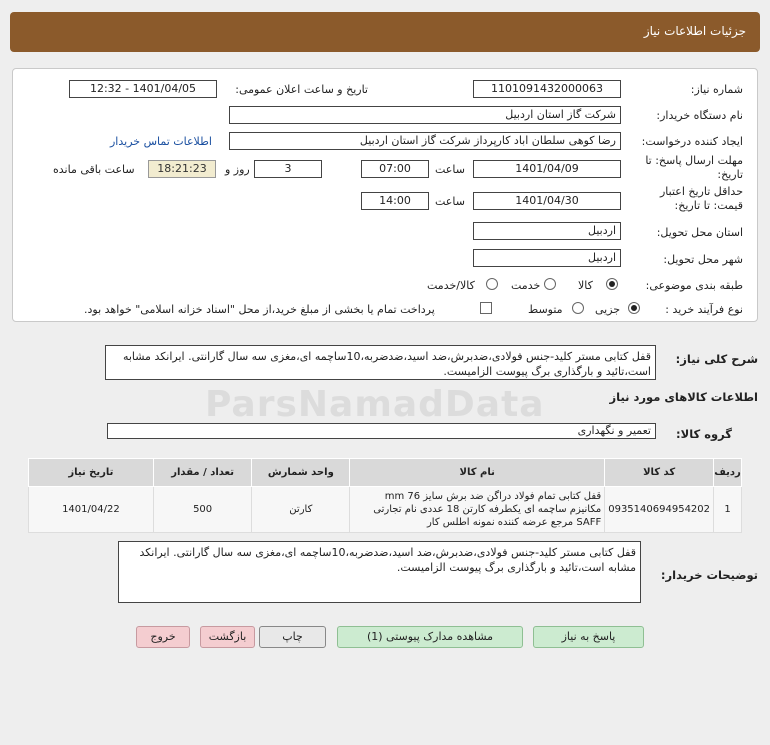  I want to click on exit-button: خروج, so click(163, 637).